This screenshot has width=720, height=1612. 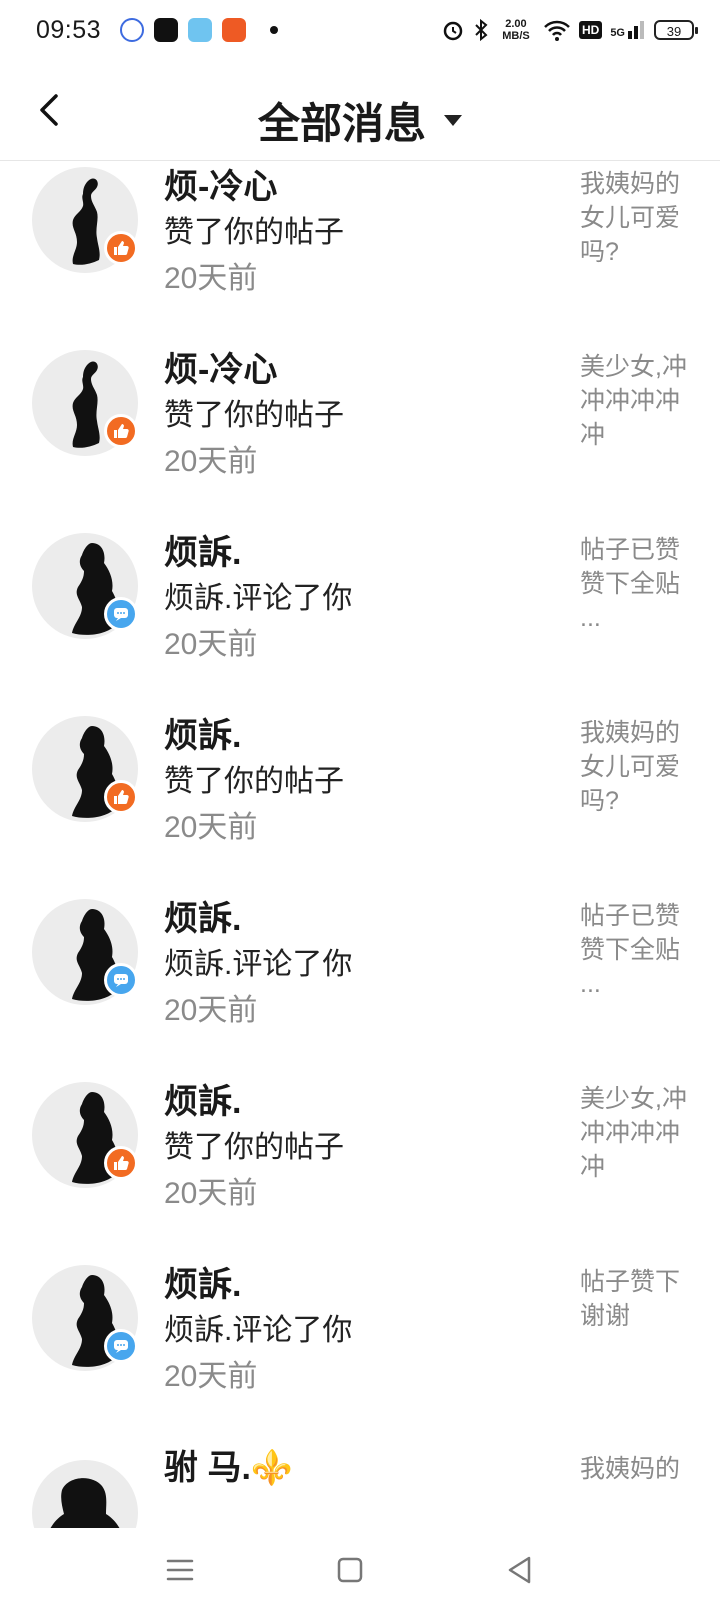 What do you see at coordinates (520, 1570) in the screenshot?
I see `triangle-back-icon` at bounding box center [520, 1570].